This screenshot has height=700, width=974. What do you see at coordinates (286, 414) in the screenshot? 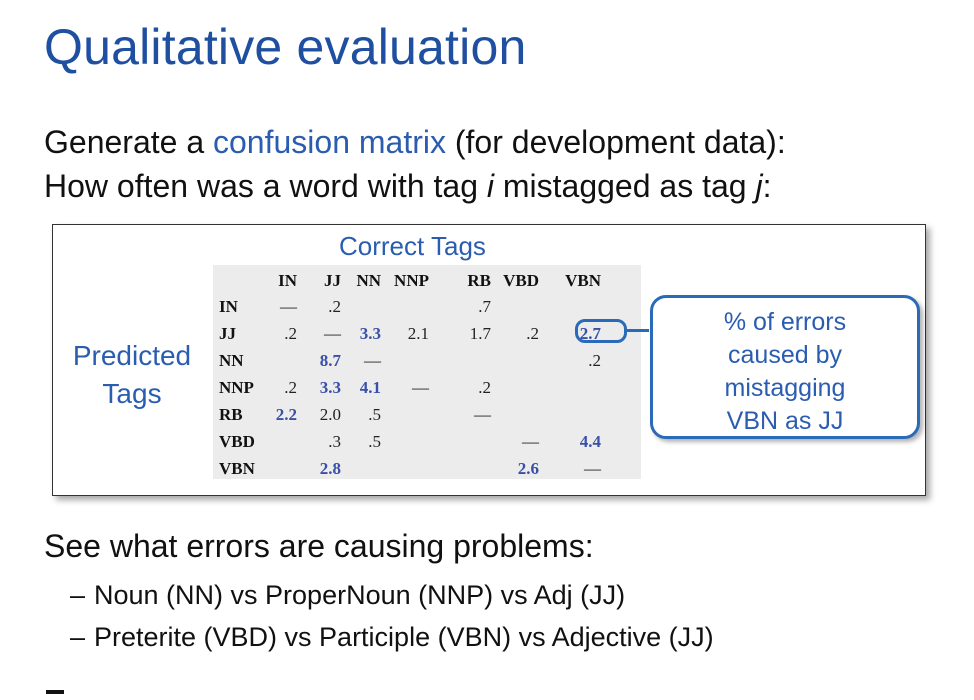
I see `matrix-cell: 2.2` at bounding box center [286, 414].